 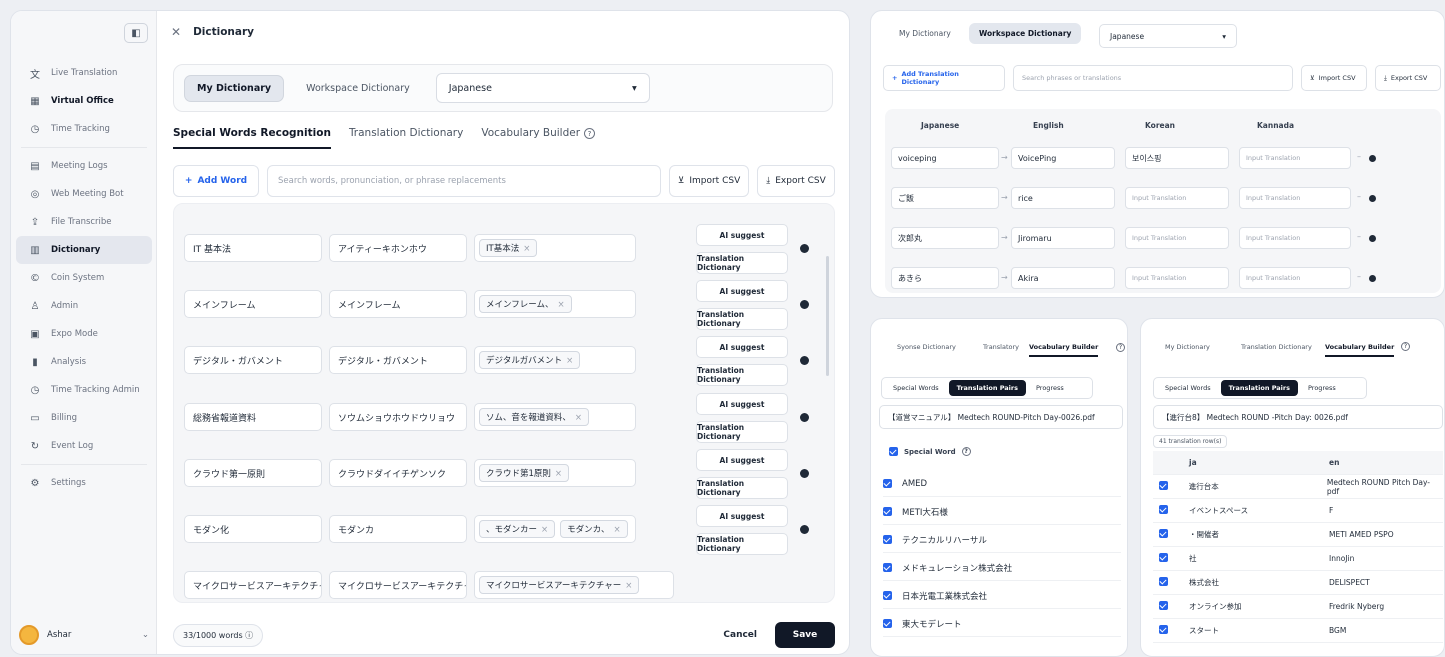 I want to click on word-field: マイクロサービスアーキテクチャ, so click(x=253, y=585).